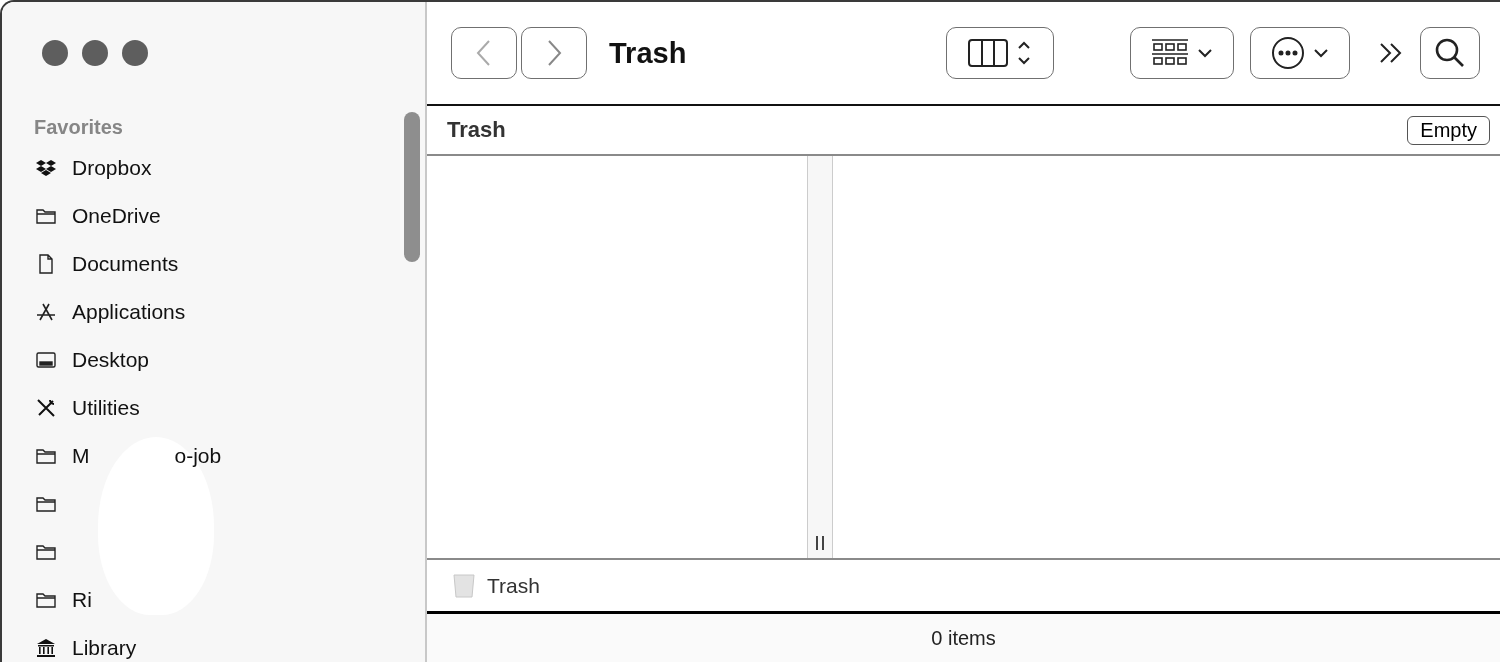 The height and width of the screenshot is (662, 1500). I want to click on sidebar-item: Library, so click(104, 648).